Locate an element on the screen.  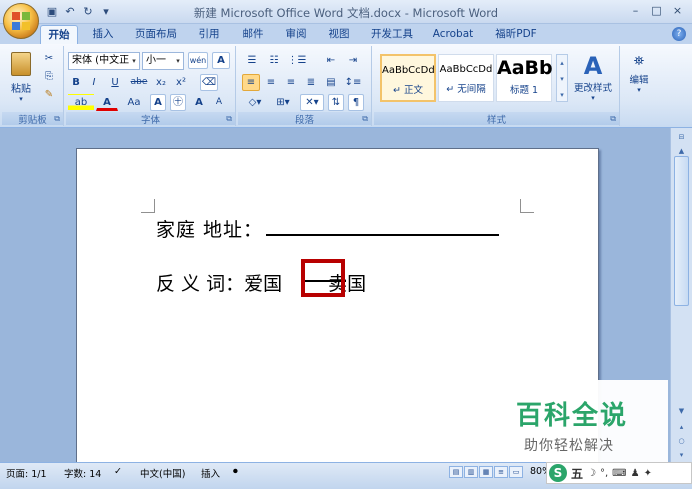
cut-icon: ✂ is located at coordinates (49, 58).